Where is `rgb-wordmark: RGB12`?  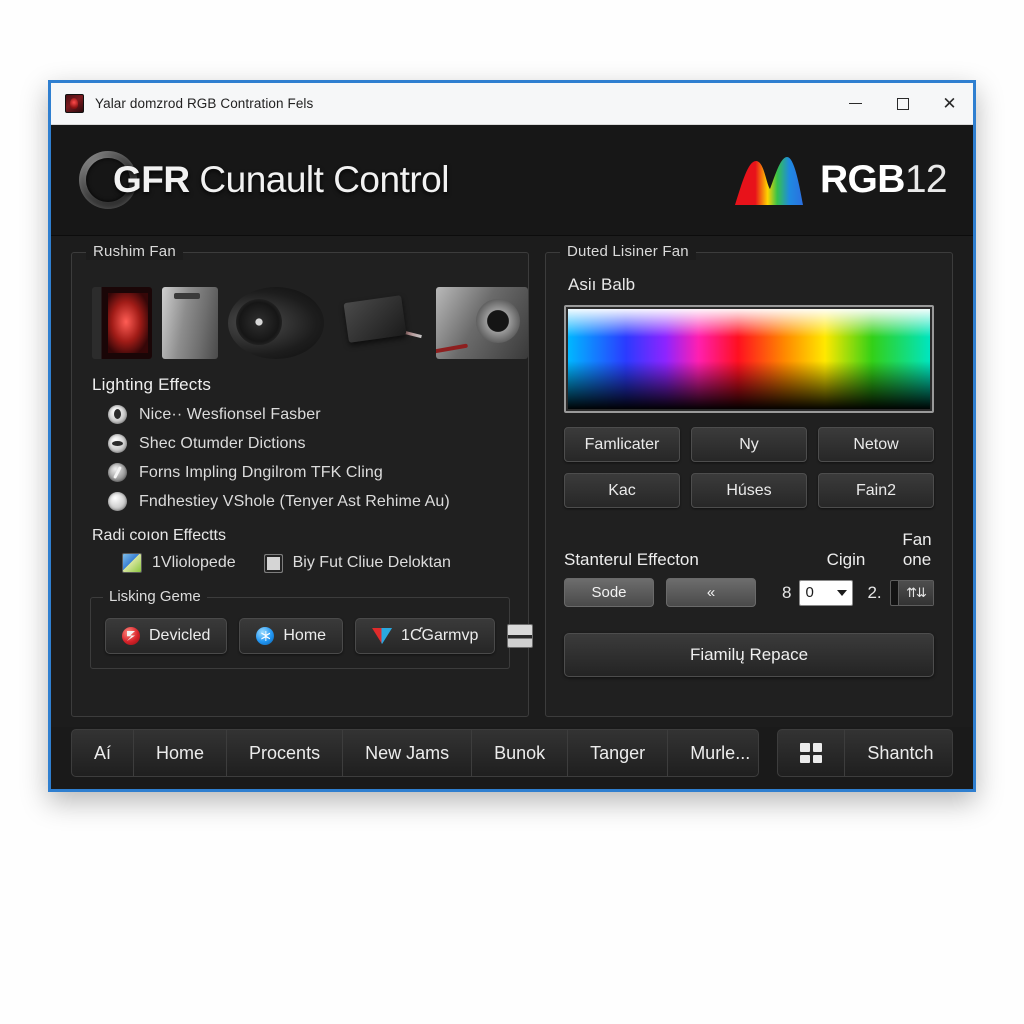 rgb-wordmark: RGB12 is located at coordinates (883, 180).